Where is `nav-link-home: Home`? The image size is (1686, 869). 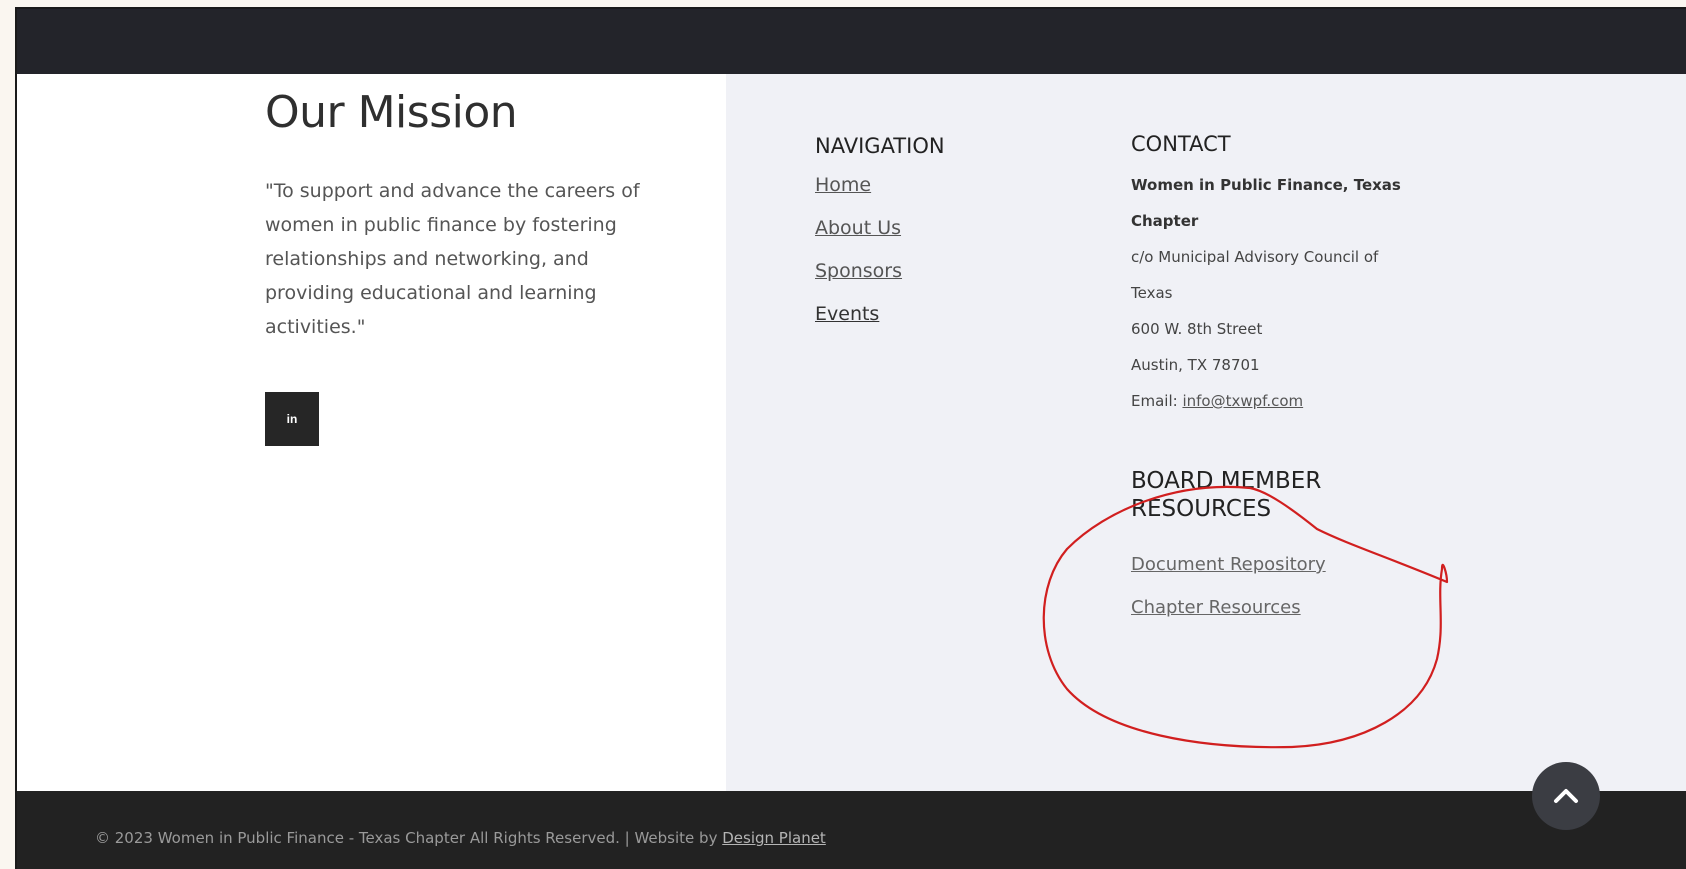 nav-link-home: Home is located at coordinates (843, 185).